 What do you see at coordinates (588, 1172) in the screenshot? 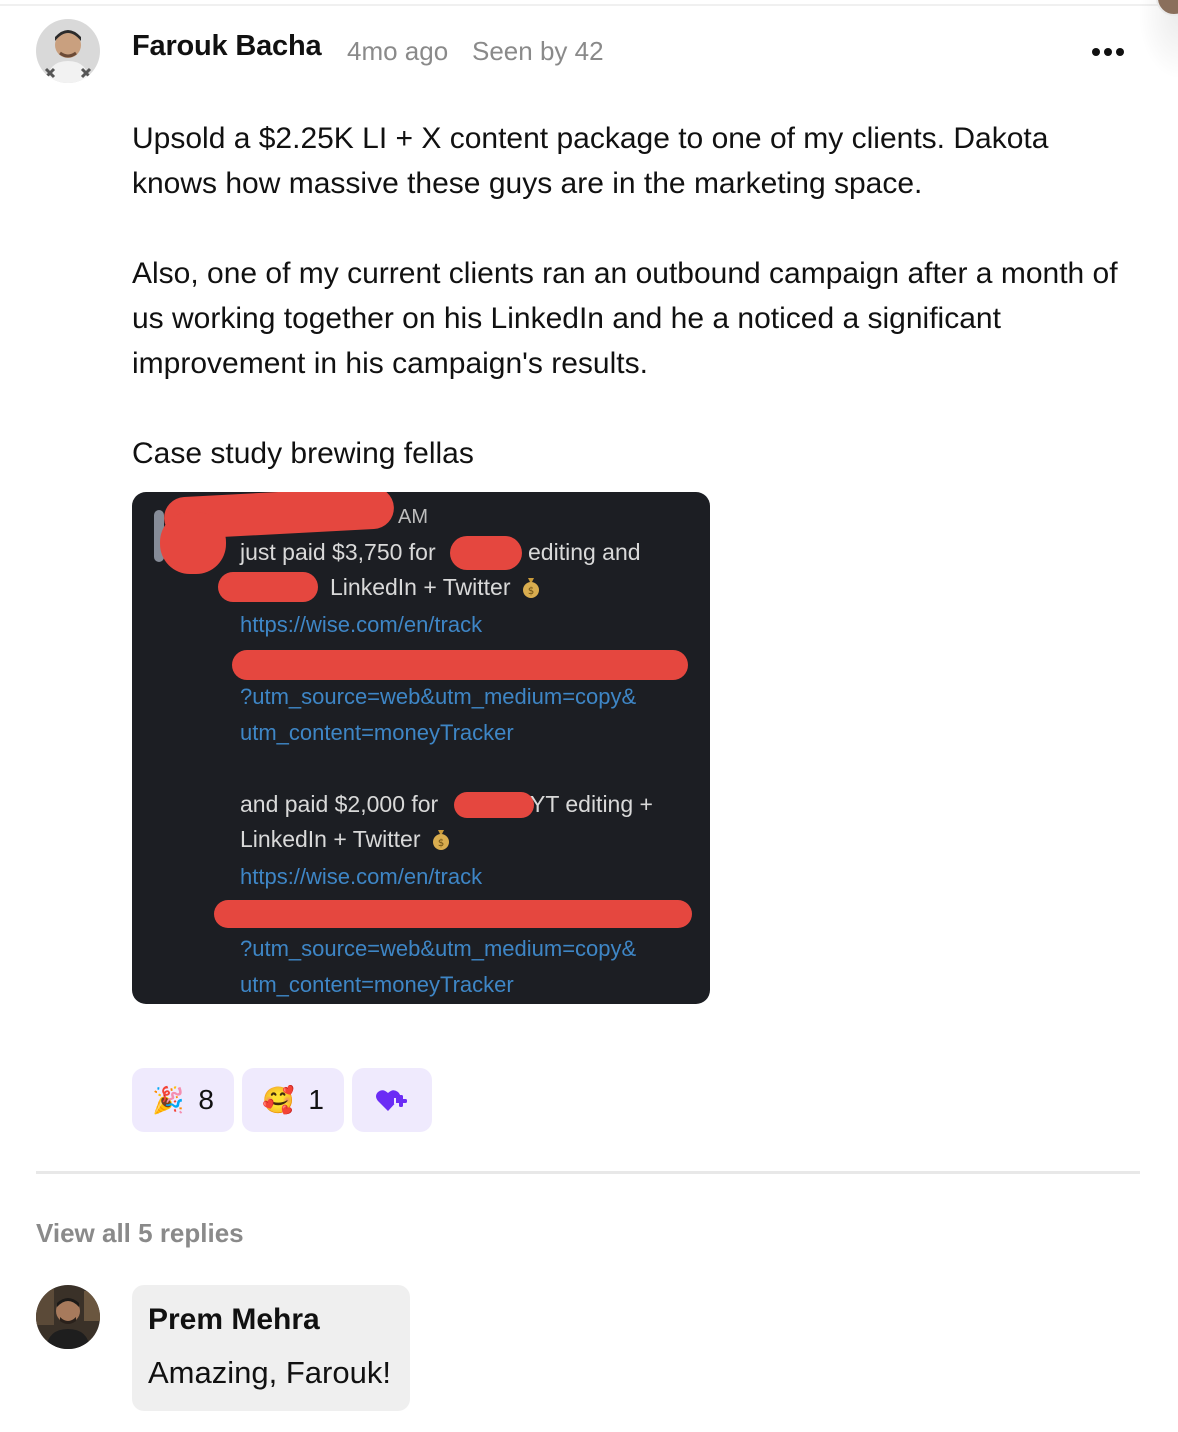
I see `replies-divider` at bounding box center [588, 1172].